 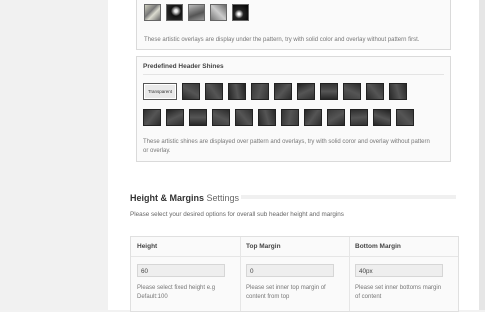 What do you see at coordinates (290, 270) in the screenshot?
I see `top-margin-input: 0` at bounding box center [290, 270].